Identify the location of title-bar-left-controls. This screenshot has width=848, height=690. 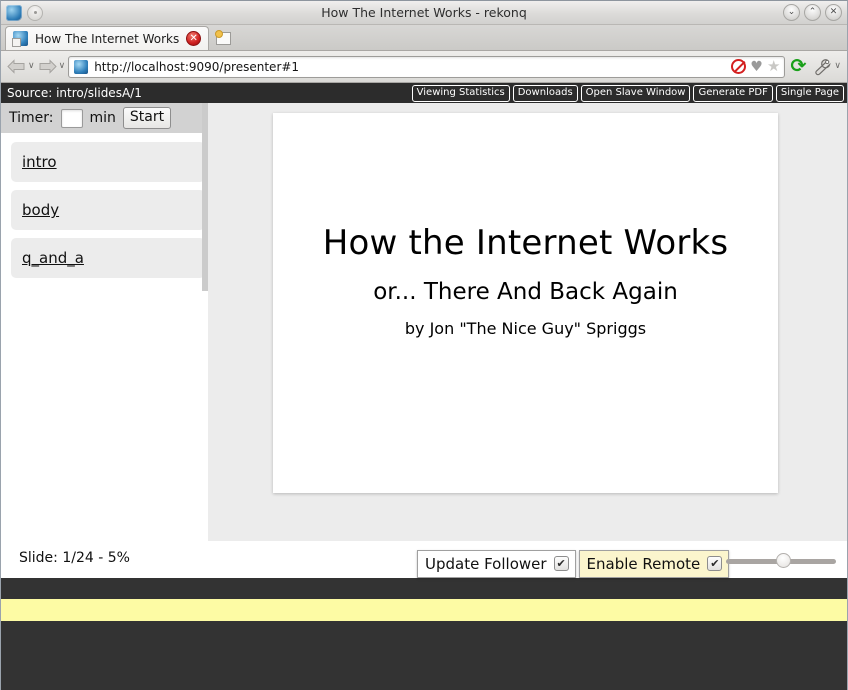
(22, 12).